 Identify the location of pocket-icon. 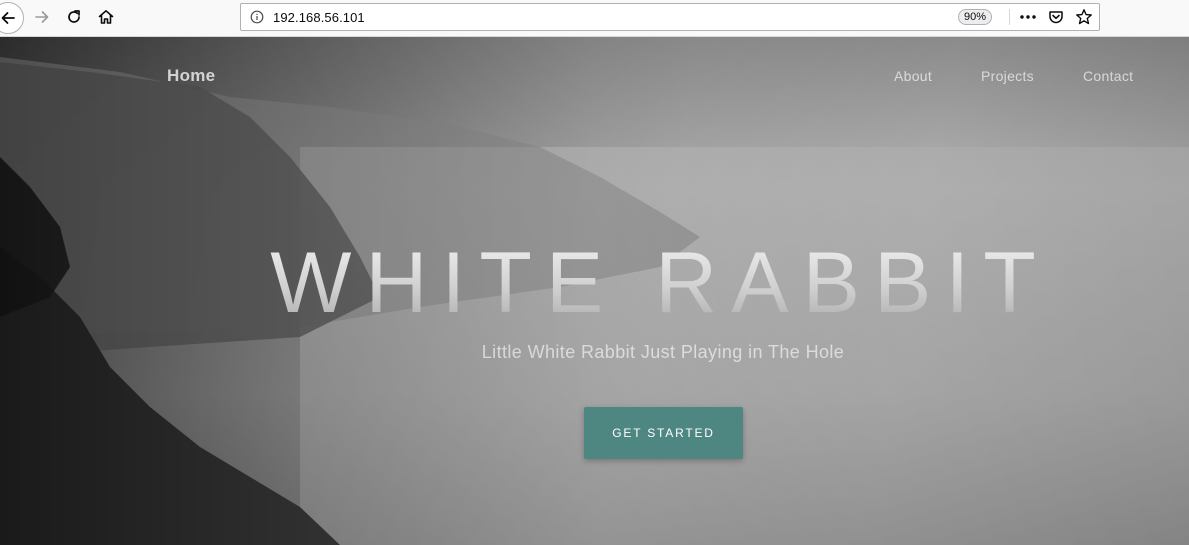
(1056, 17).